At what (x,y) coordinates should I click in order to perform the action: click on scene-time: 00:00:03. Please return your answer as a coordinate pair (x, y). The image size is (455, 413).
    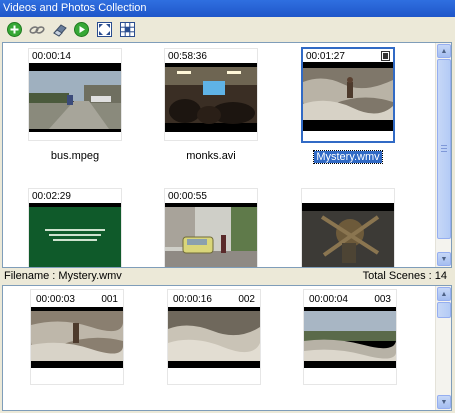
    Looking at the image, I should click on (55, 299).